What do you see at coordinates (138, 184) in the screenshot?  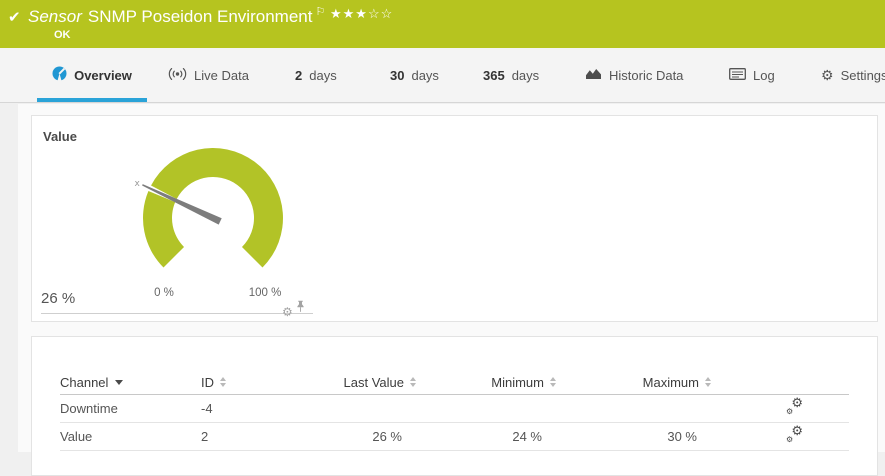 I see `needle-tip-marker: x` at bounding box center [138, 184].